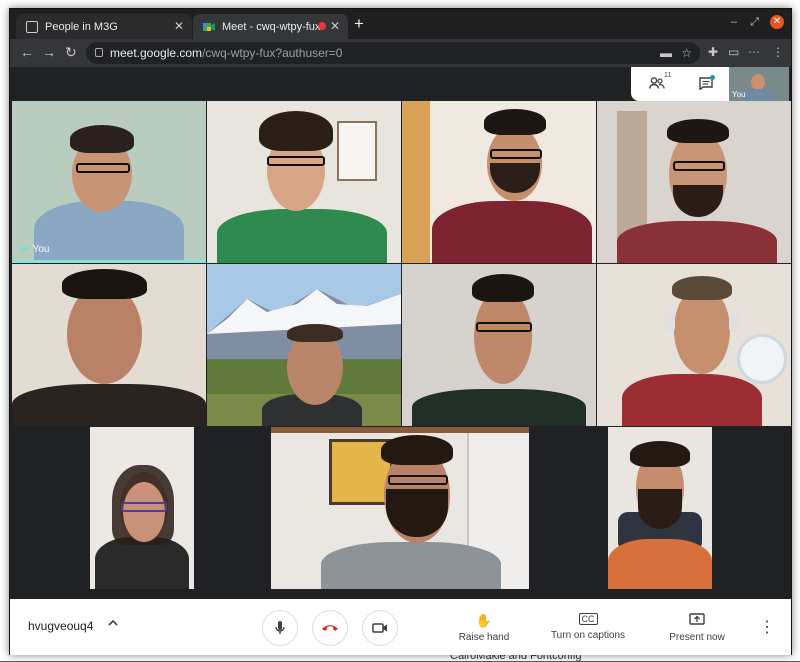 The image size is (800, 662). What do you see at coordinates (109, 261) in the screenshot?
I see `speaking-indicator` at bounding box center [109, 261].